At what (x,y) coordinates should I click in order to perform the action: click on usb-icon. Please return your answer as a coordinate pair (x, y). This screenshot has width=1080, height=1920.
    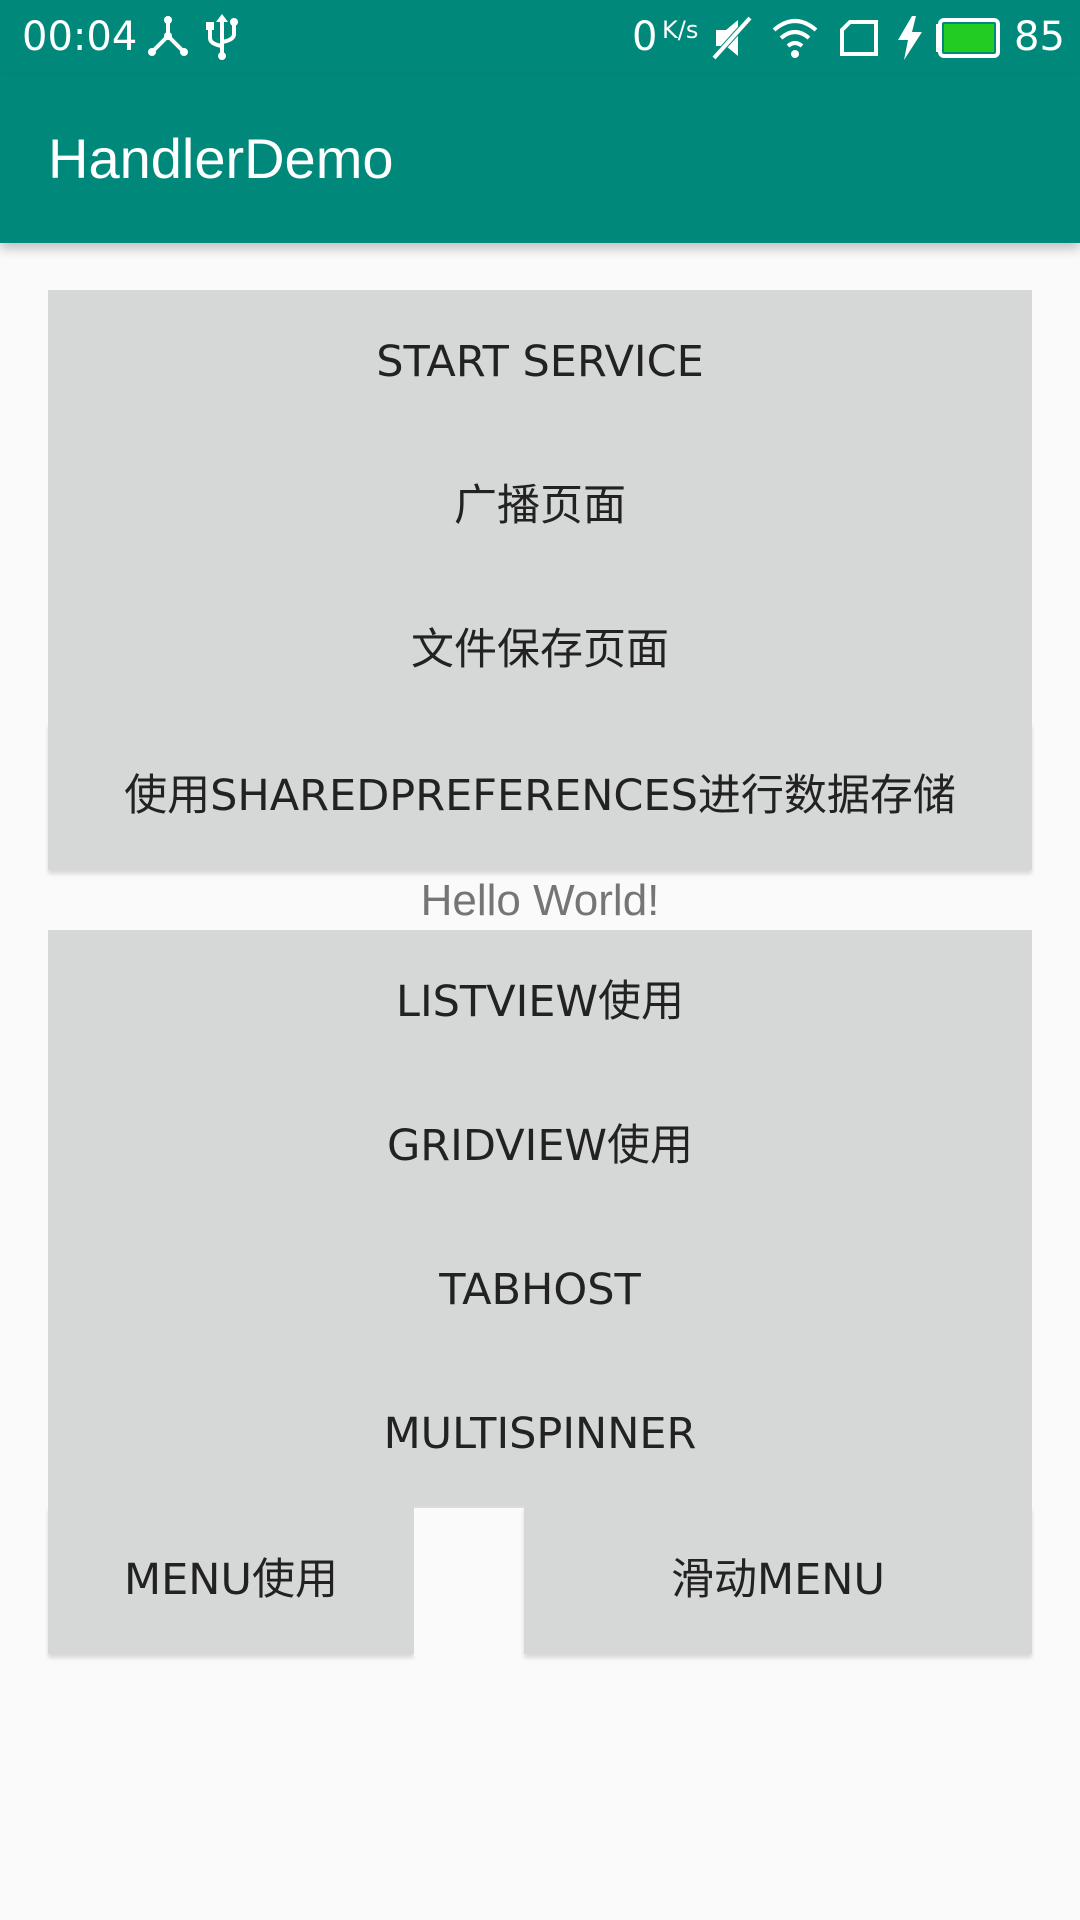
    Looking at the image, I should click on (222, 37).